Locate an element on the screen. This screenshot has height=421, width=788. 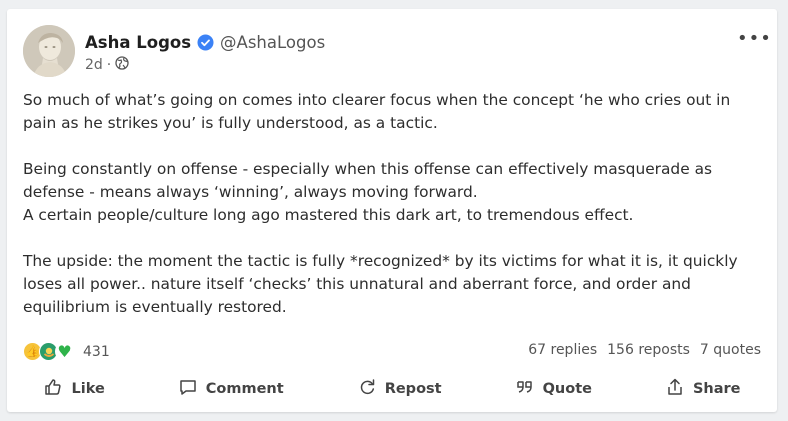
verified-badge-icon is located at coordinates (205, 42).